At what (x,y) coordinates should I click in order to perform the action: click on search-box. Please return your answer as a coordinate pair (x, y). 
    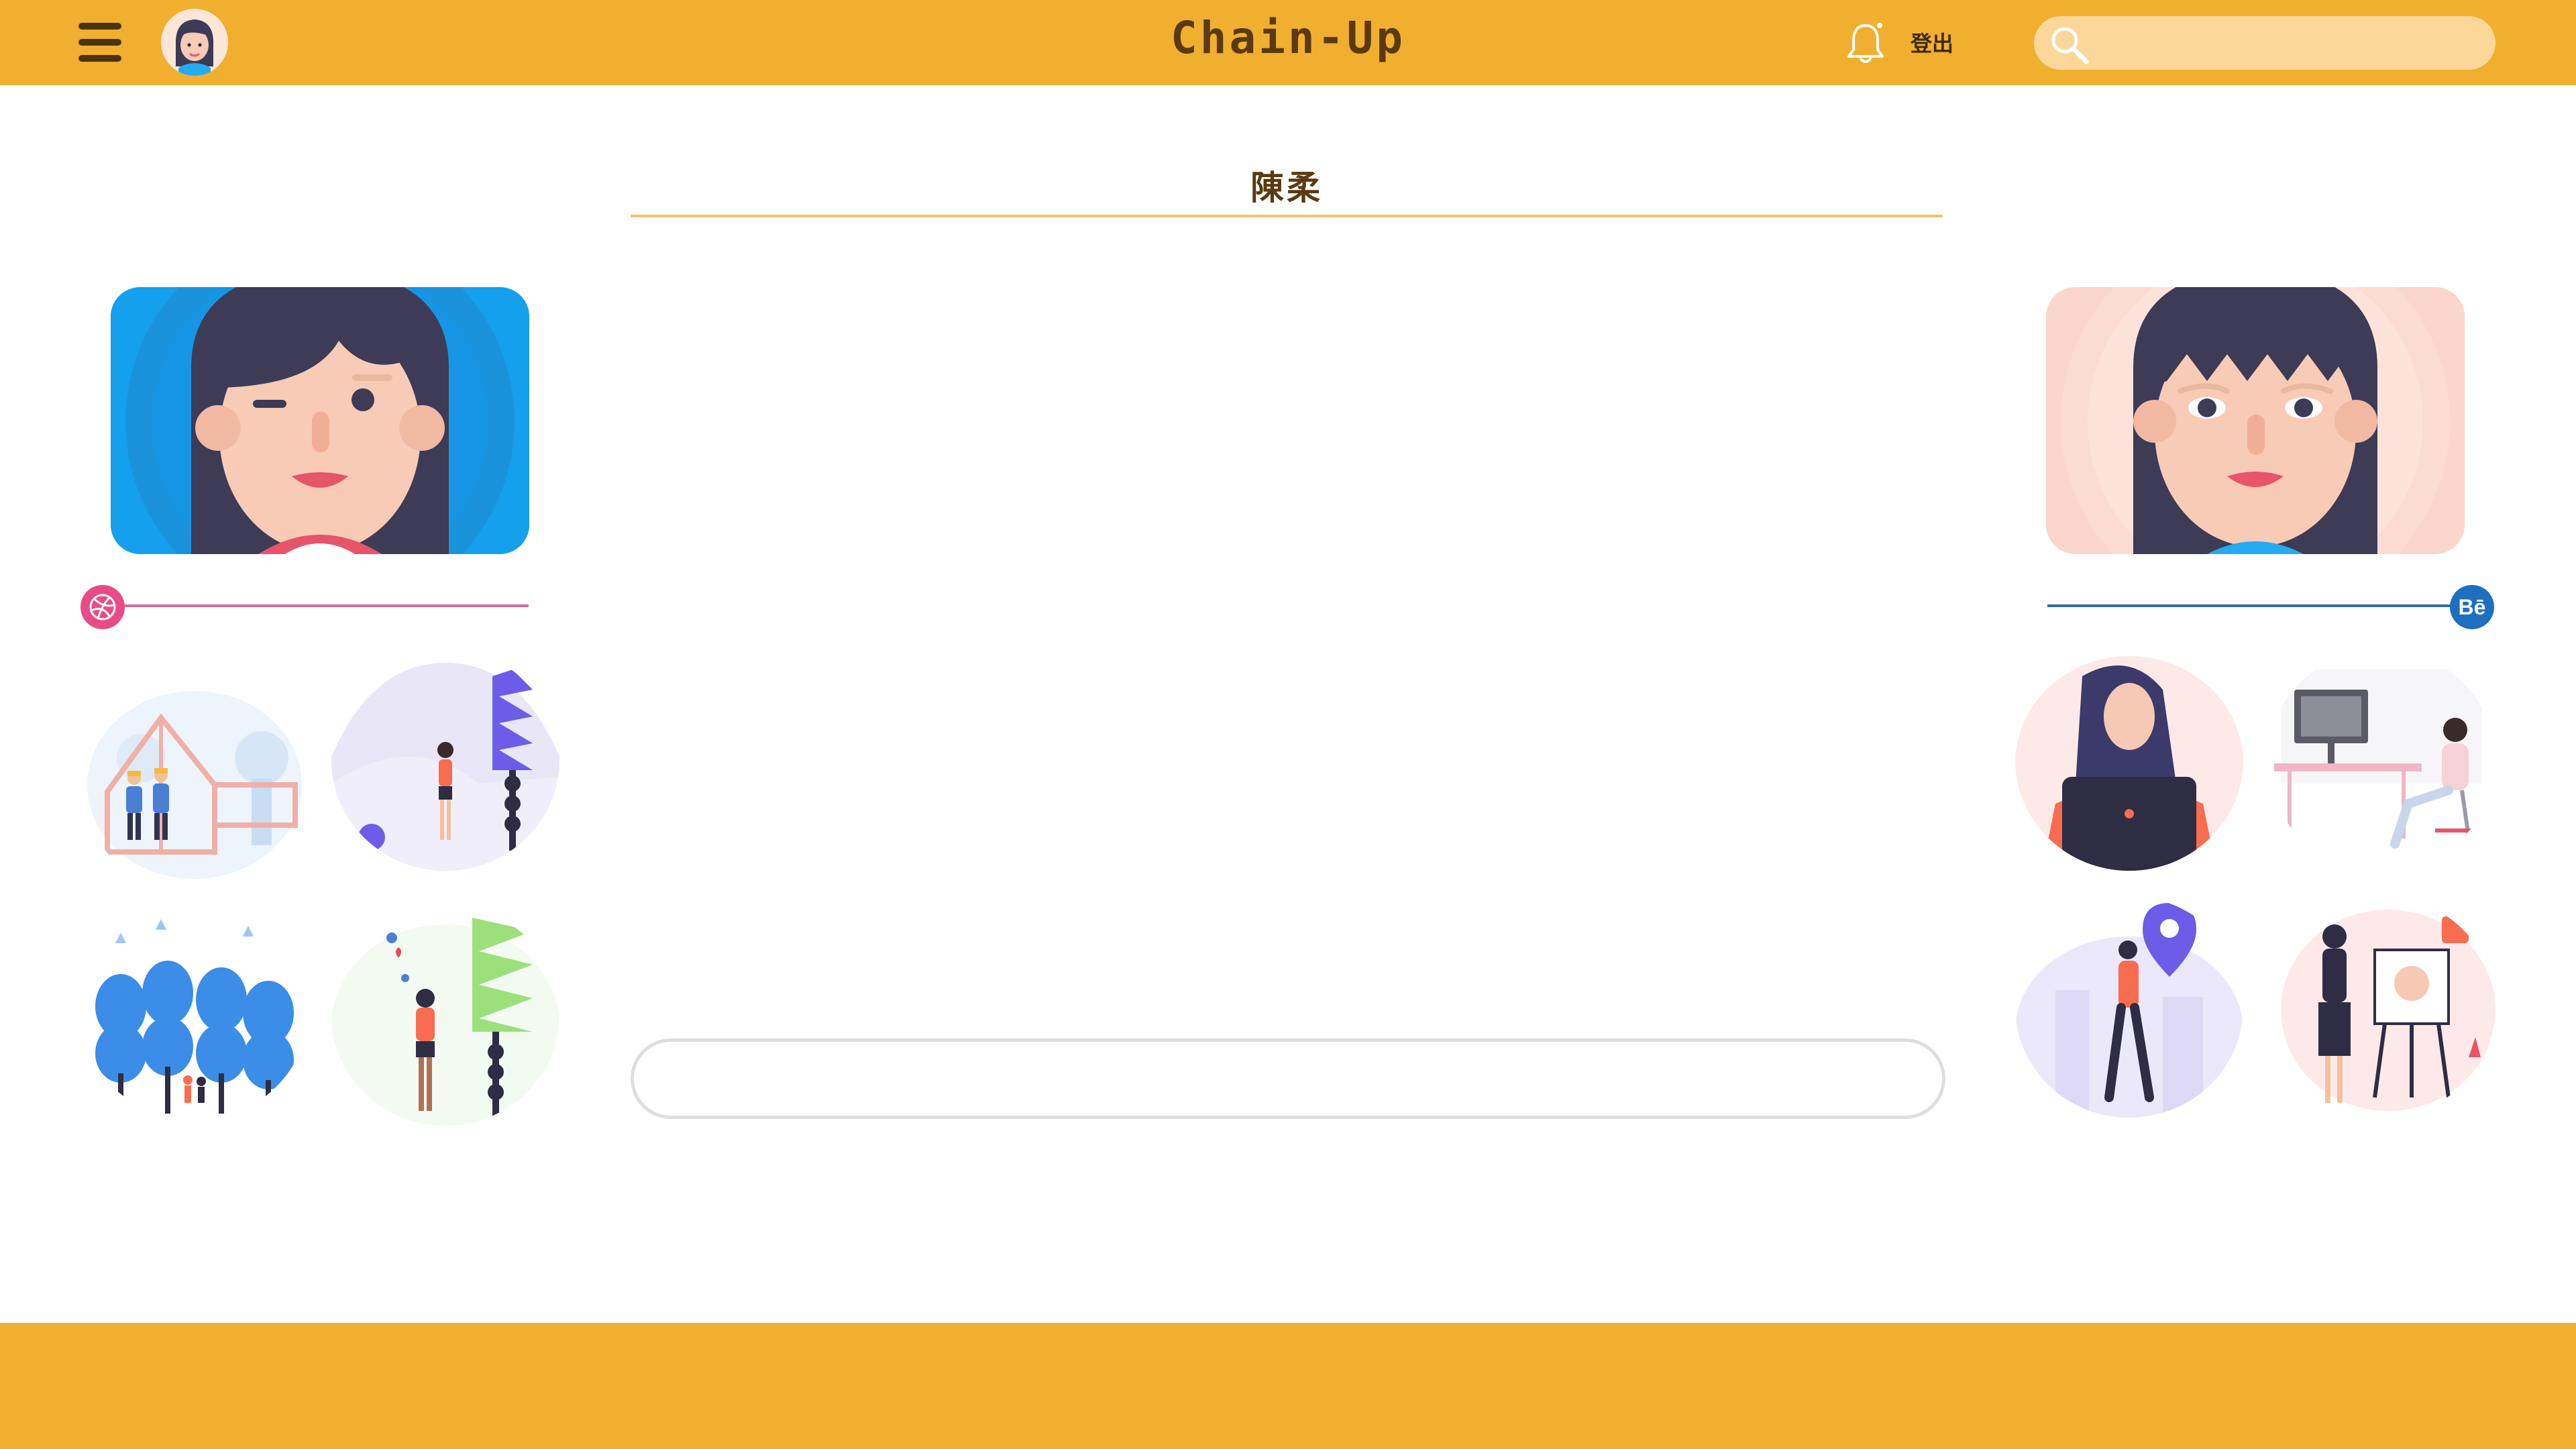
    Looking at the image, I should click on (2265, 43).